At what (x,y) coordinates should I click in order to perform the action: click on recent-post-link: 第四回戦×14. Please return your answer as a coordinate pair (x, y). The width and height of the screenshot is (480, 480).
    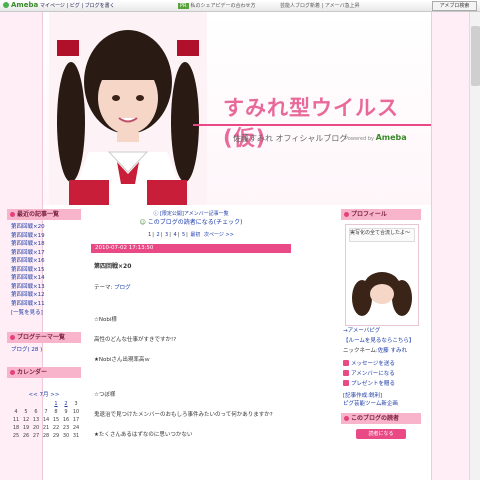
    Looking at the image, I should click on (46, 278).